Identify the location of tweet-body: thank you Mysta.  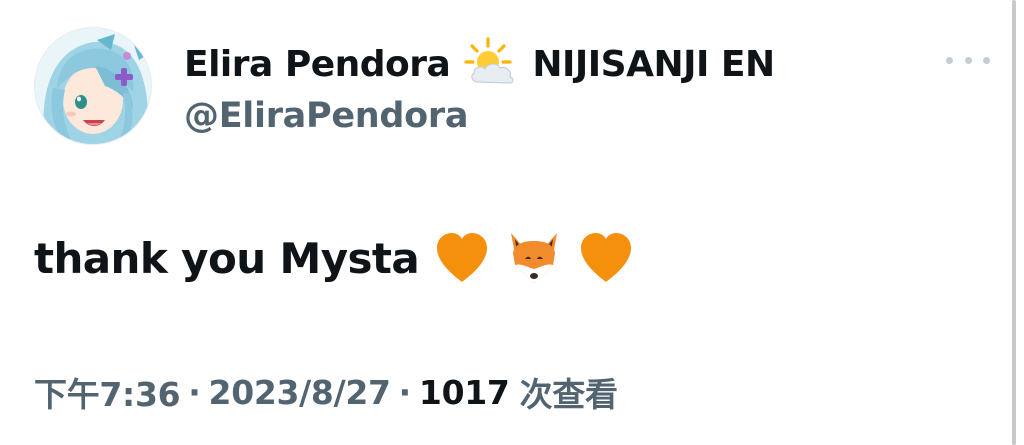
(334, 258).